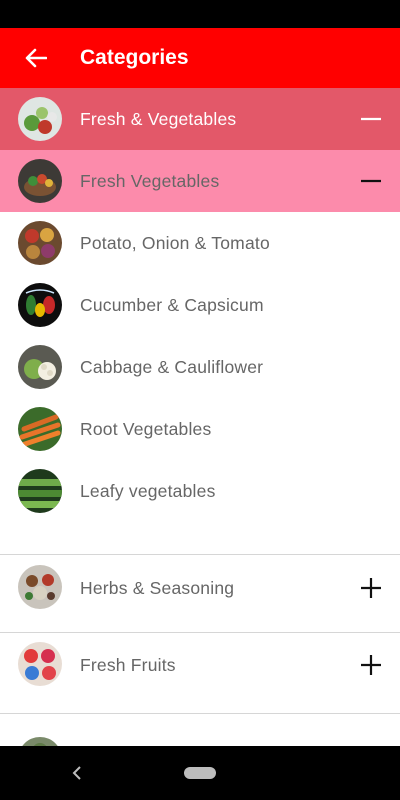 Image resolution: width=400 pixels, height=800 pixels. Describe the element at coordinates (128, 664) in the screenshot. I see `category-label: Fresh Fruits` at that location.